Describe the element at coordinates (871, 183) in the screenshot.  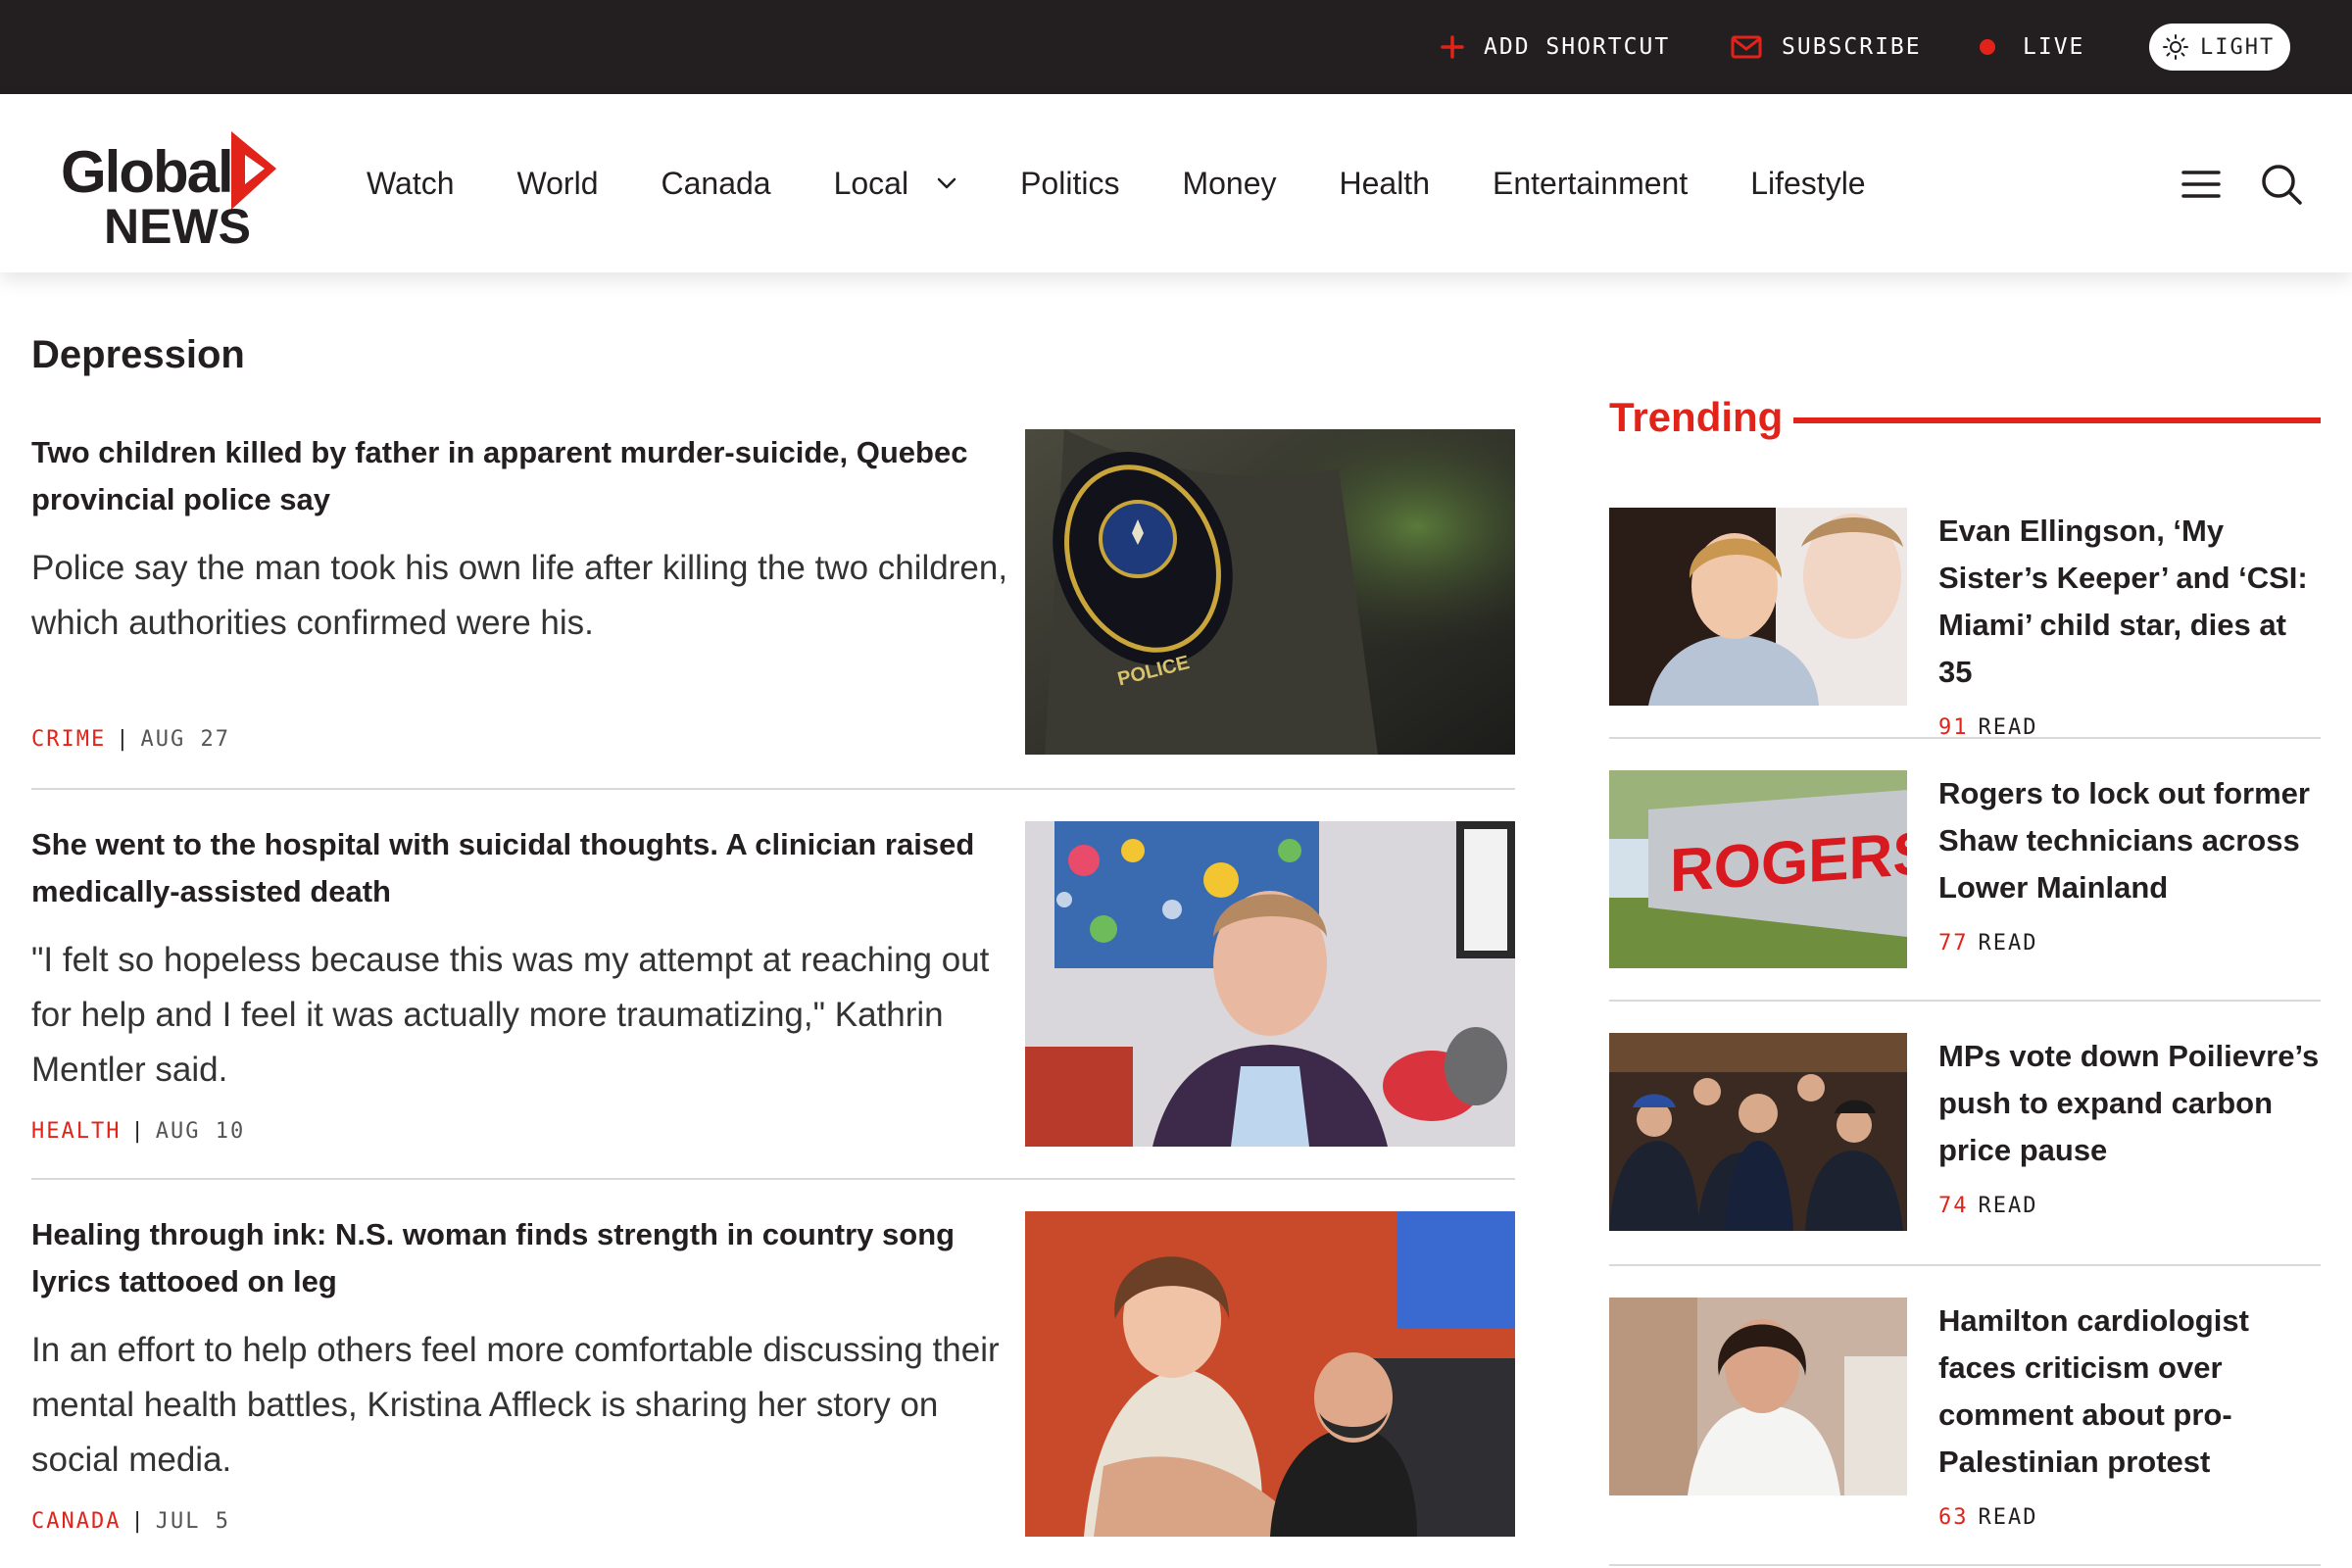
I see `nav-item-local-label: Local` at that location.